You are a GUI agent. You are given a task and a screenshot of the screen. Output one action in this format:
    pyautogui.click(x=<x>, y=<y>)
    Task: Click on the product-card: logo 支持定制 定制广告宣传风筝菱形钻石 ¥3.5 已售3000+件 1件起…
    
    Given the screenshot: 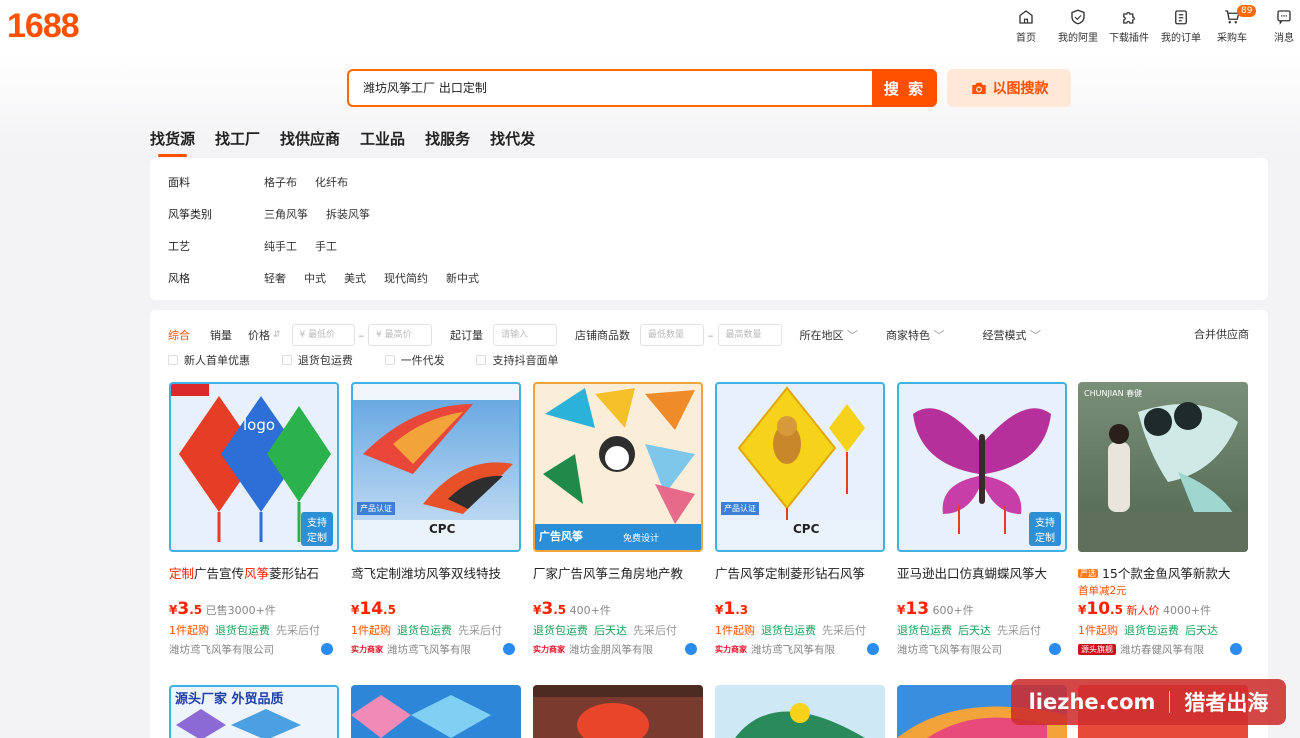 What is the action you would take?
    pyautogui.click(x=254, y=519)
    